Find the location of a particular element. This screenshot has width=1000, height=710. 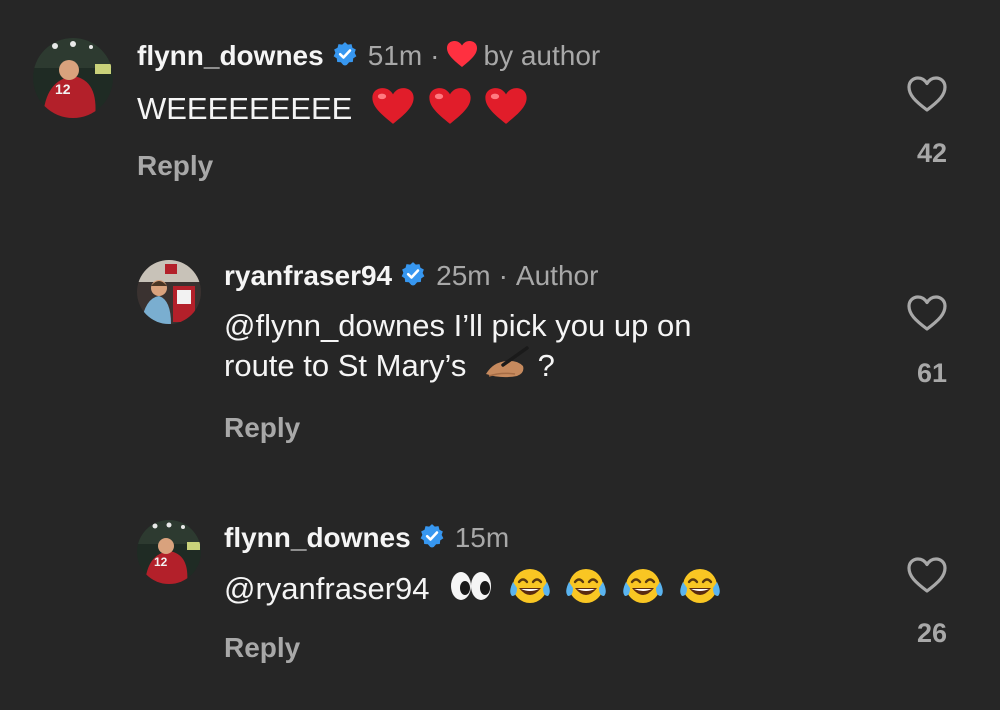

timestamp: 51m is located at coordinates (395, 55).